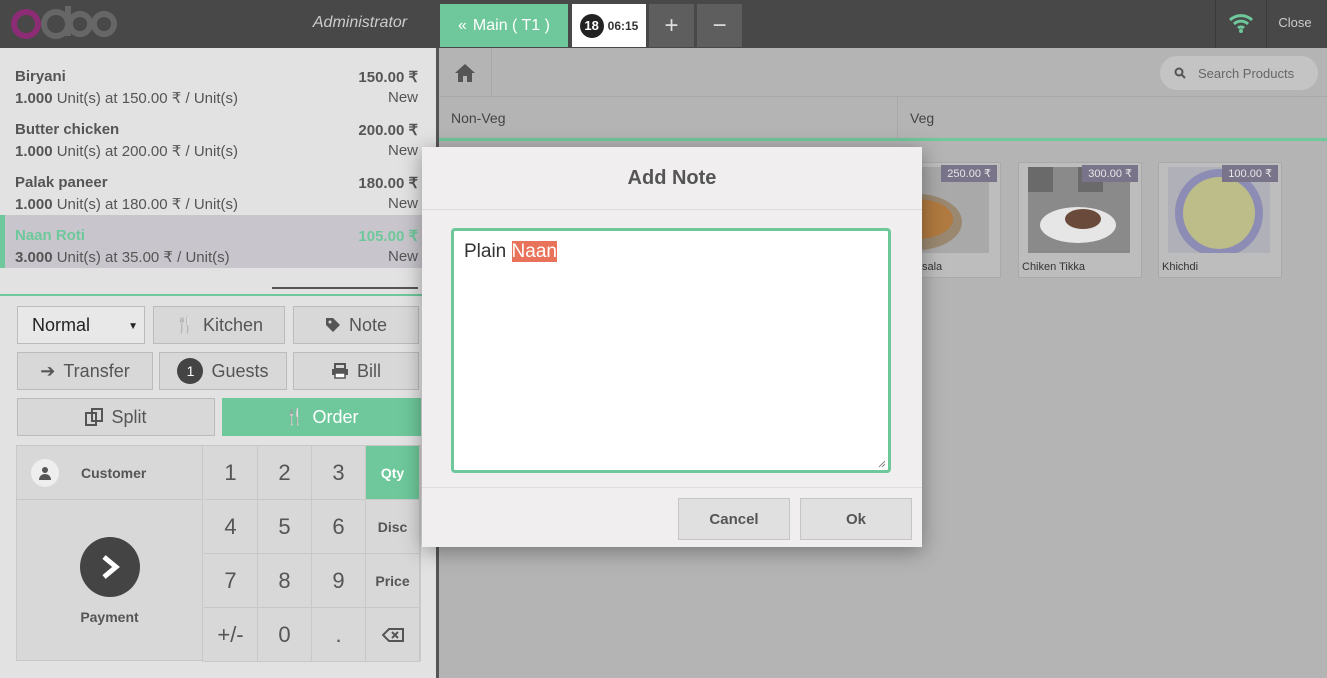 The height and width of the screenshot is (678, 1327). I want to click on order-button: 🍴 Order, so click(321, 417).